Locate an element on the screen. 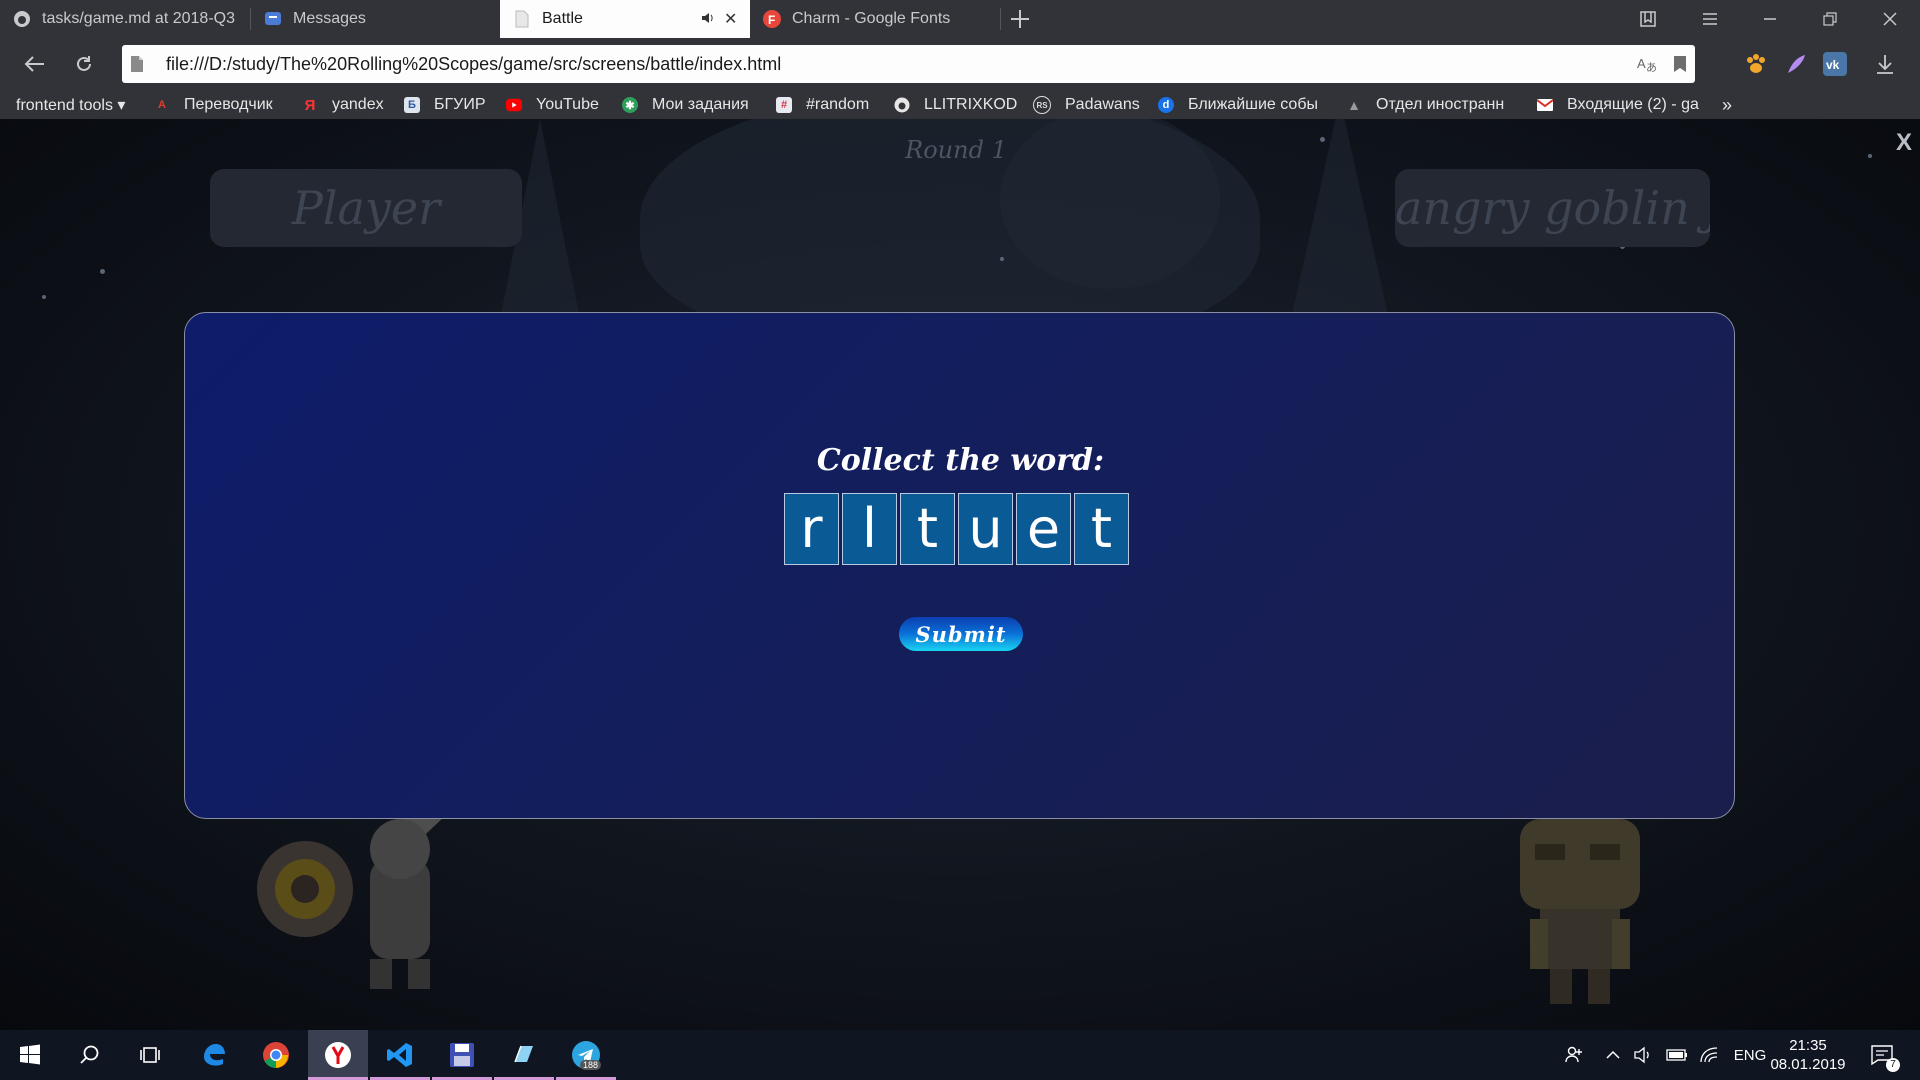  clock: 21:35 08.01.2019 is located at coordinates (1808, 1055).